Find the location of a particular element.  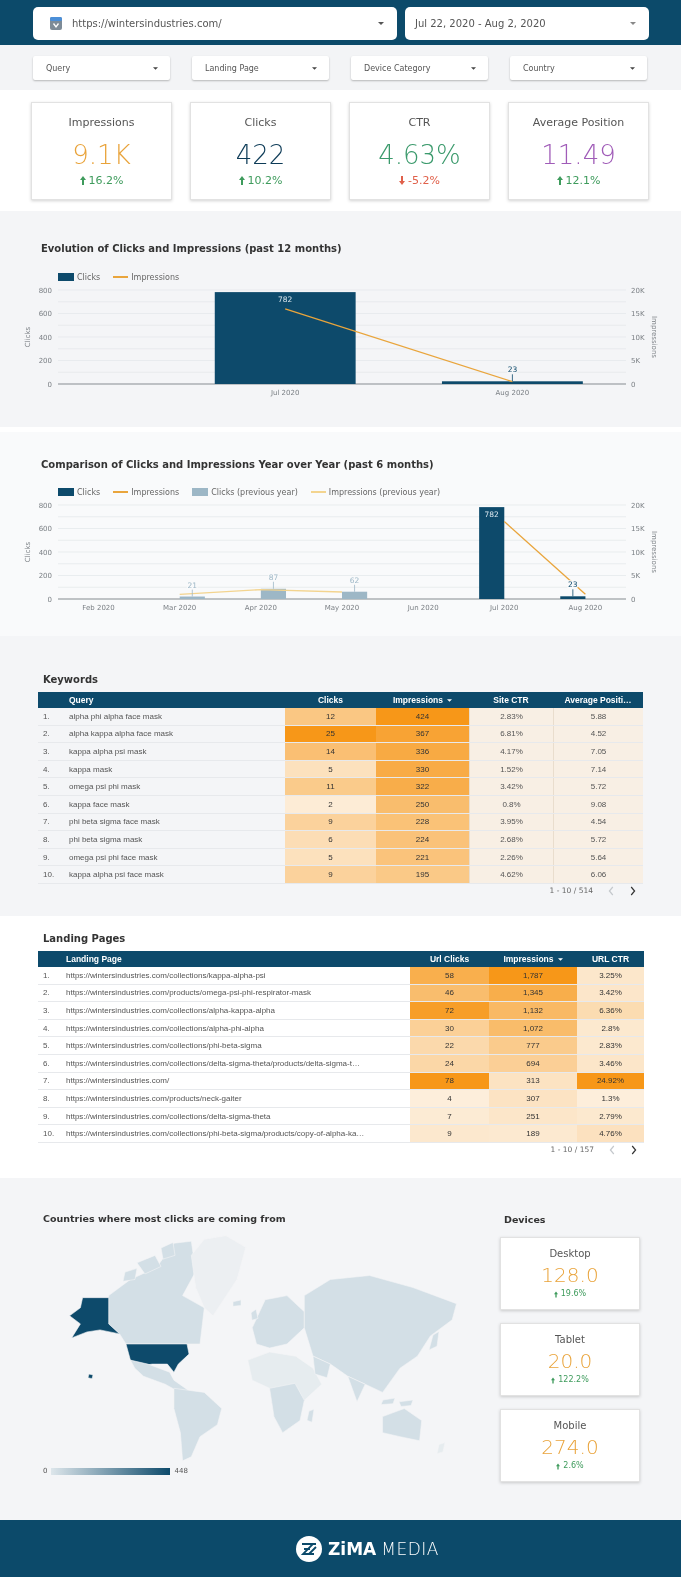

browser-icon is located at coordinates (56, 23).